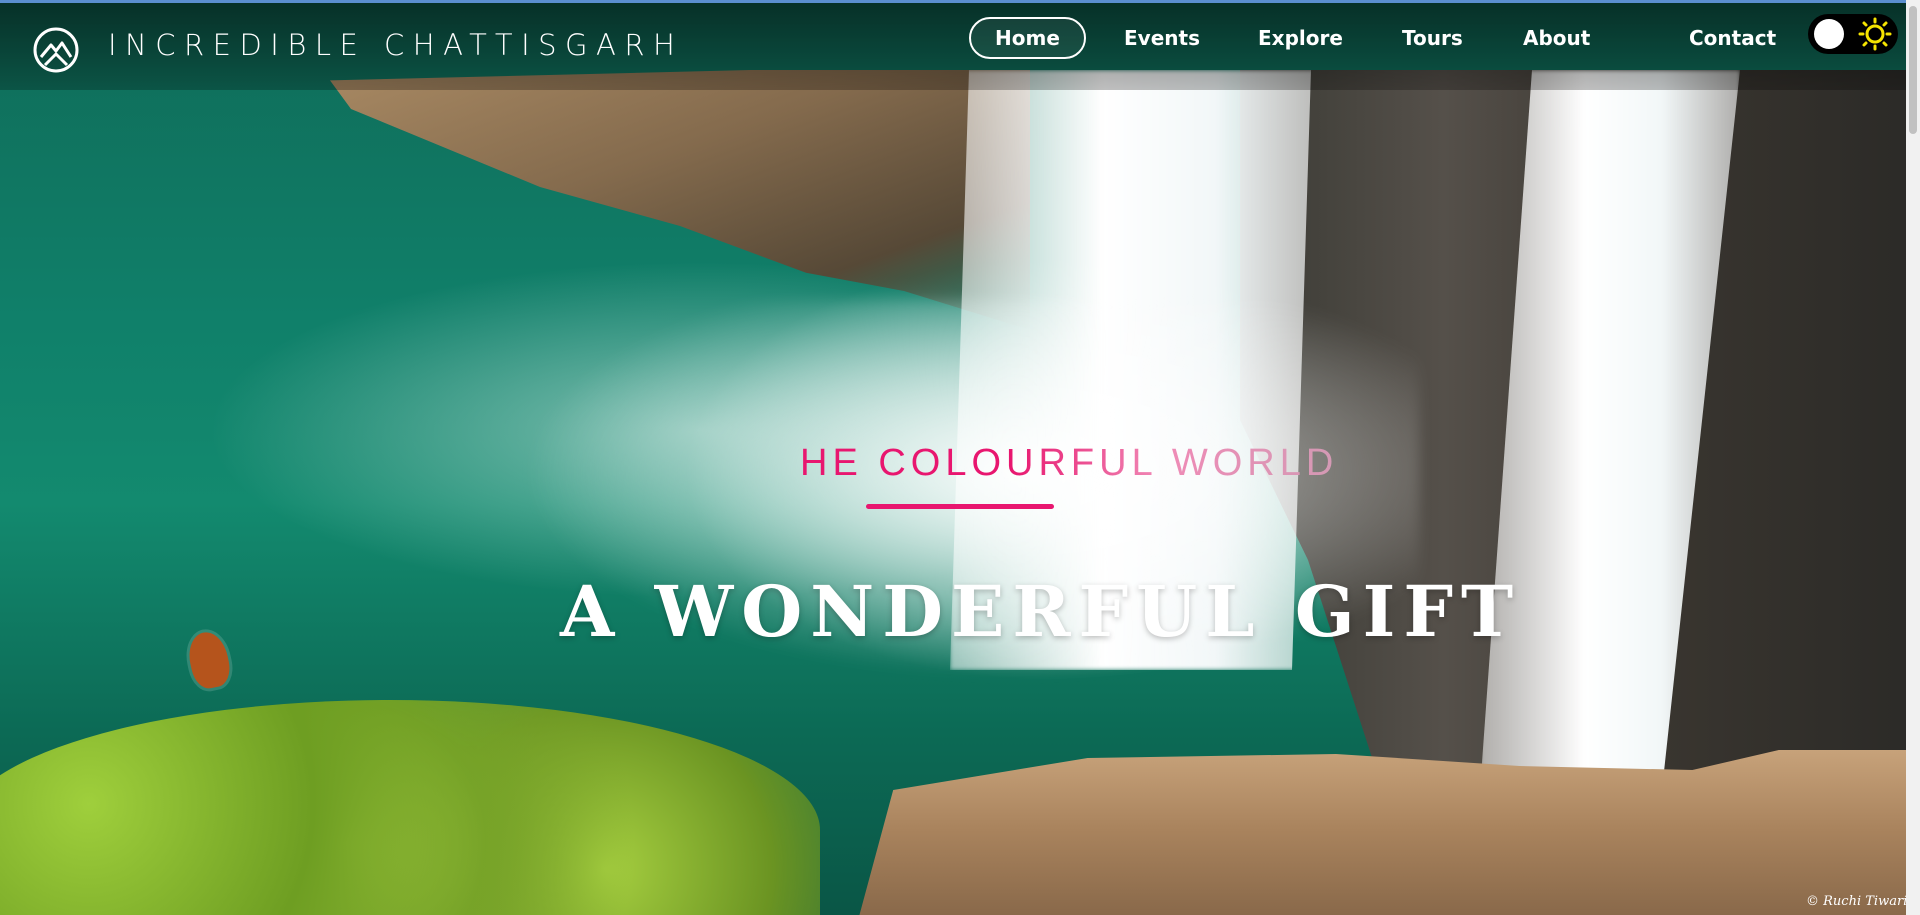 The width and height of the screenshot is (1920, 915). What do you see at coordinates (1100, 463) in the screenshot?
I see `hero-tagline: HE COLOURFUL WORLD` at bounding box center [1100, 463].